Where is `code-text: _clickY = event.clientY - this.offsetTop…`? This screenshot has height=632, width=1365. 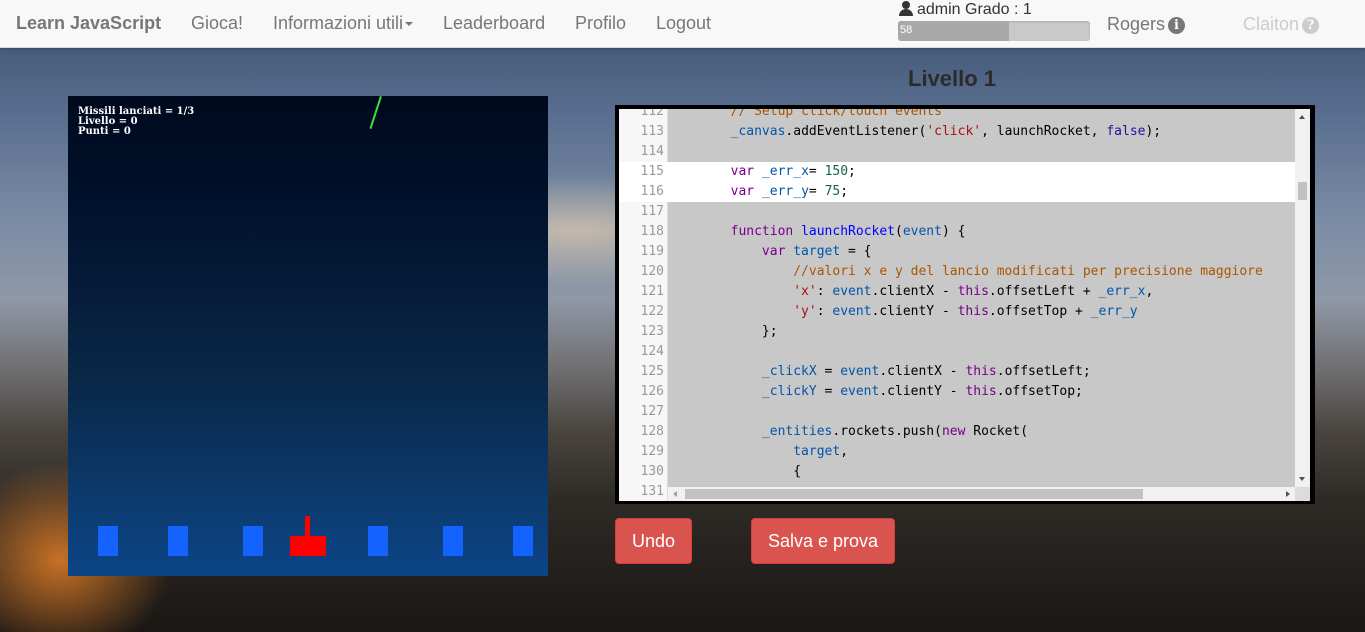
code-text: _clickY = event.clientY - this.offsetTop… is located at coordinates (875, 392).